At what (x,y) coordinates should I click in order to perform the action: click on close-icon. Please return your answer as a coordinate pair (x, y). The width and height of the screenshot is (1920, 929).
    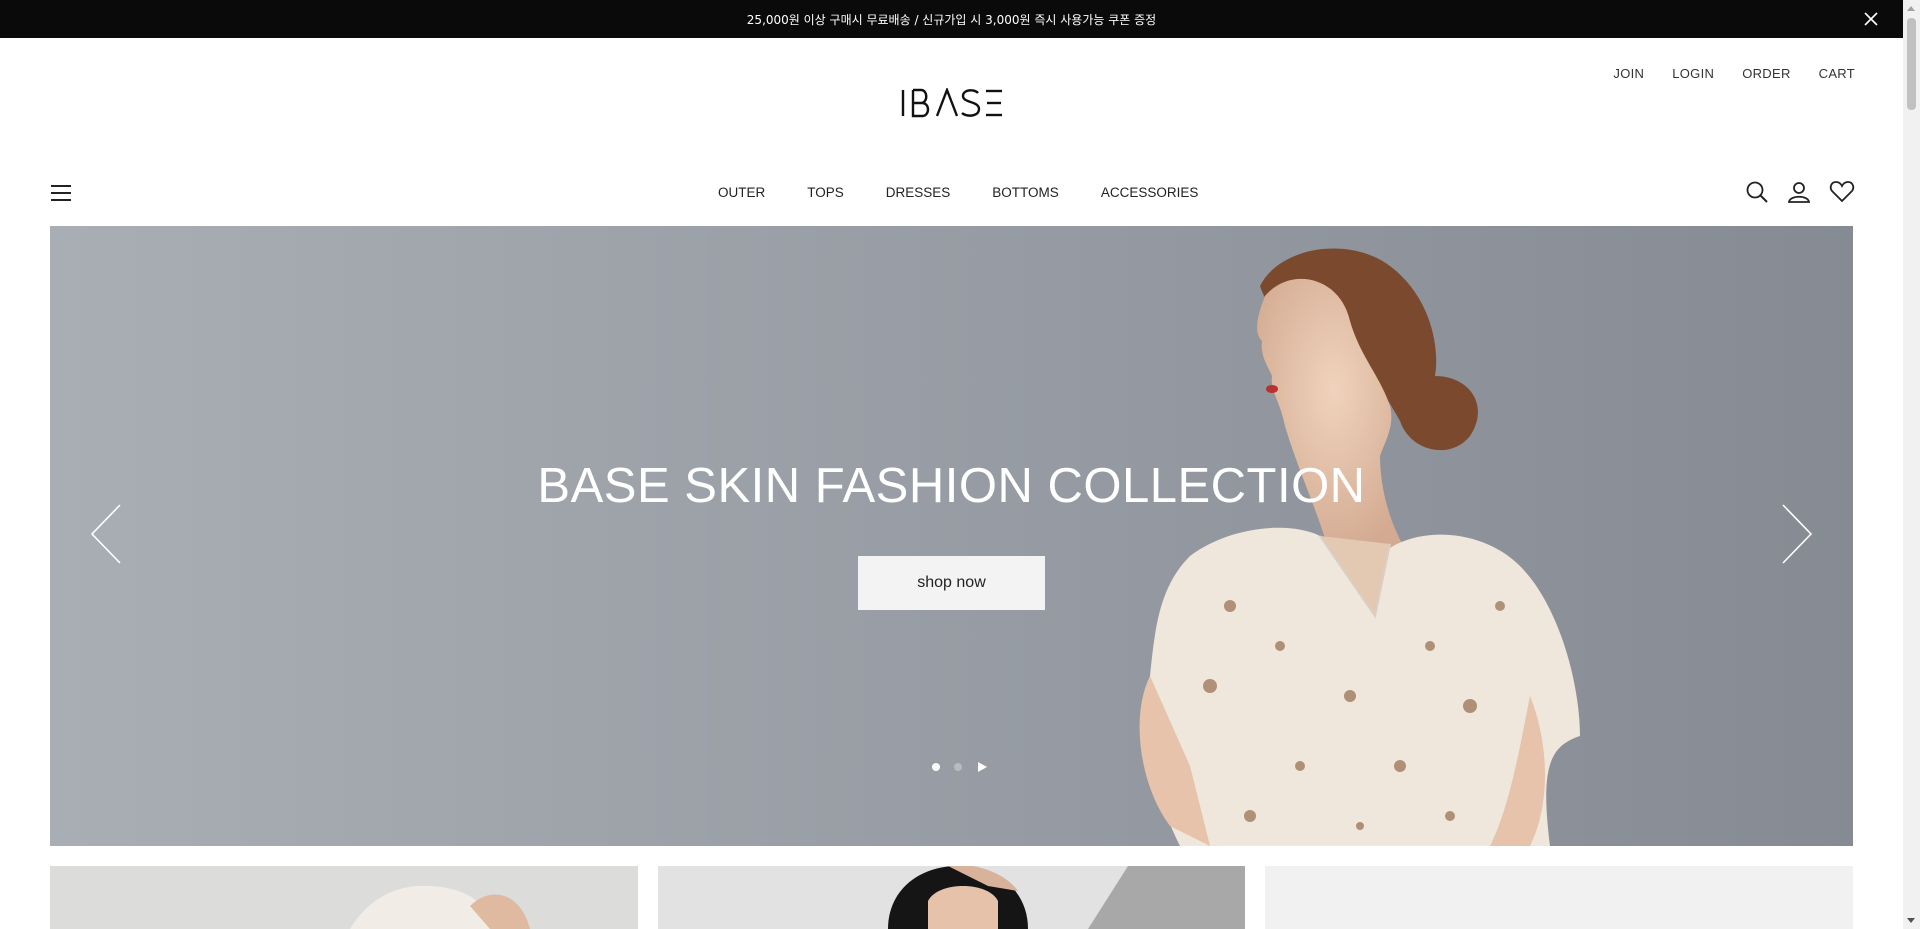
    Looking at the image, I should click on (1871, 19).